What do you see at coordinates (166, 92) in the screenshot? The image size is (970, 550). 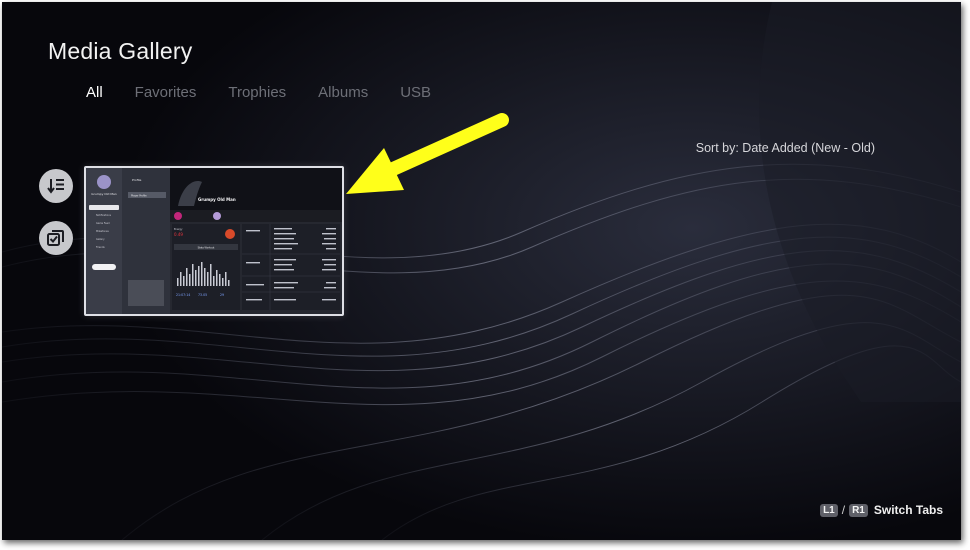 I see `tab-favorites: Favorites` at bounding box center [166, 92].